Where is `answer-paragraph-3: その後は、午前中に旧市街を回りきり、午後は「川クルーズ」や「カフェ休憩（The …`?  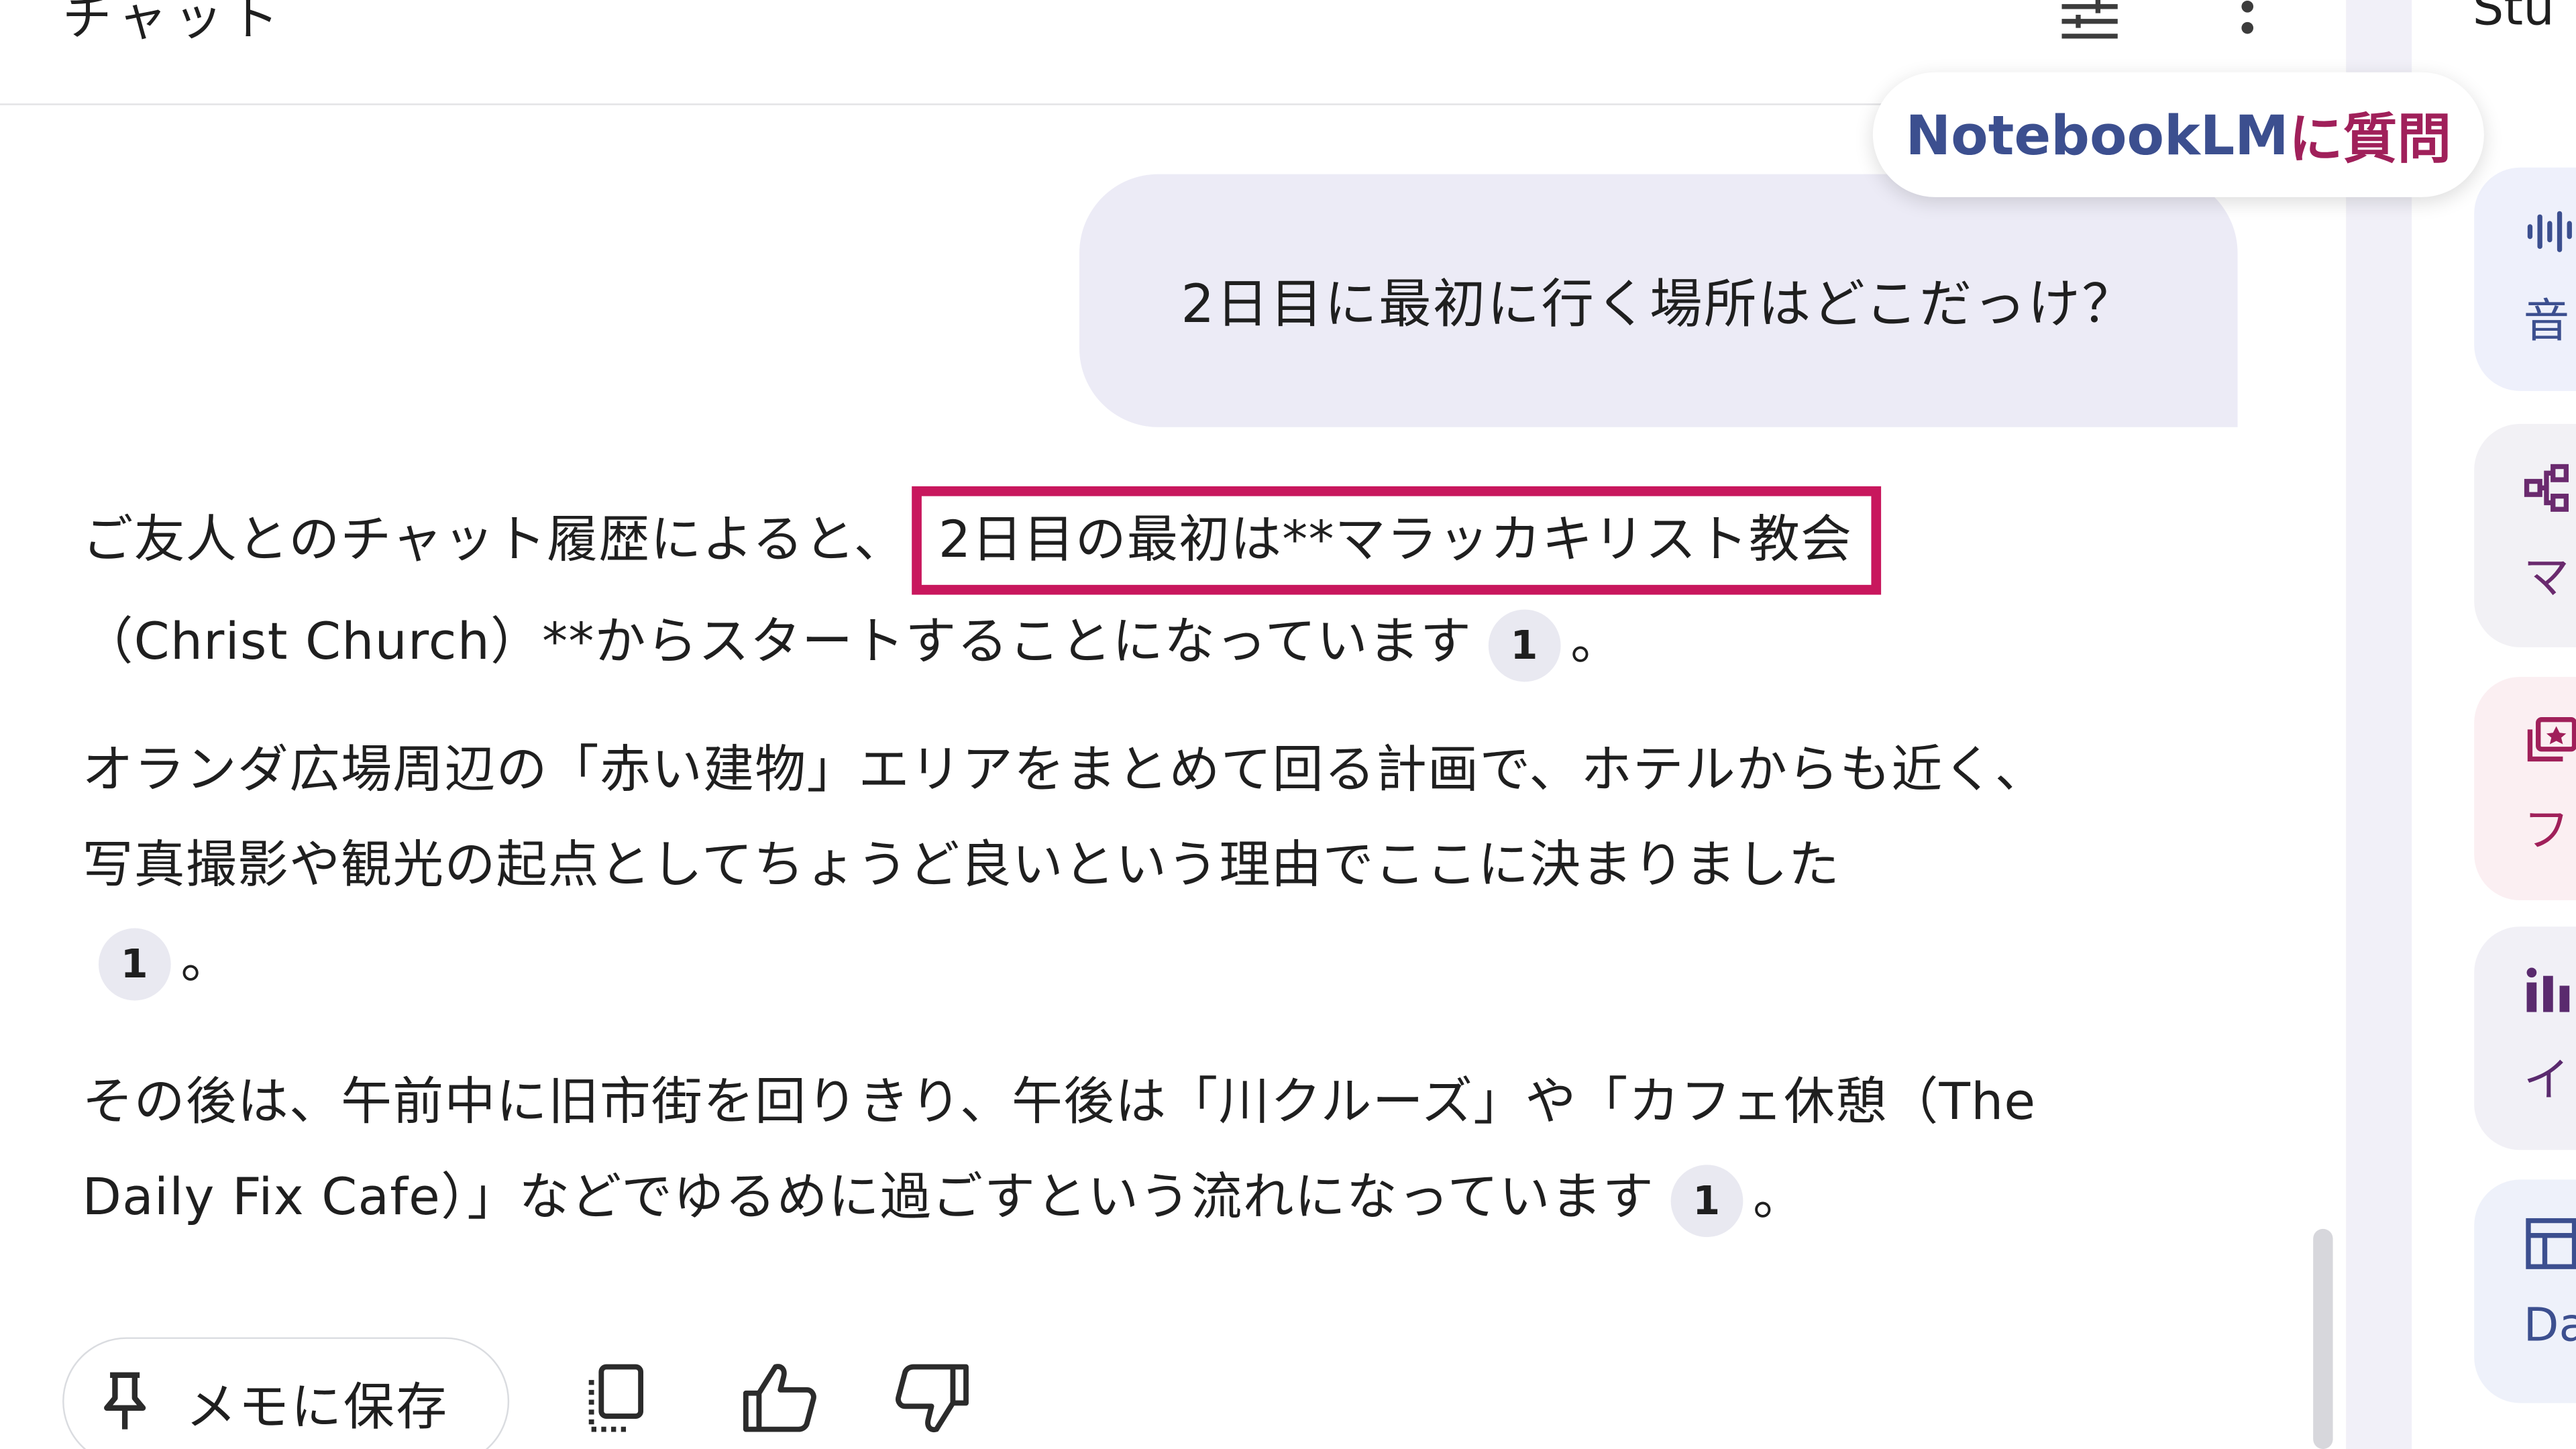
answer-paragraph-3: その後は、午前中に旧市街を回りきり、午後は「川クルーズ」や「カフェ休憩（The … is located at coordinates (1084, 1150).